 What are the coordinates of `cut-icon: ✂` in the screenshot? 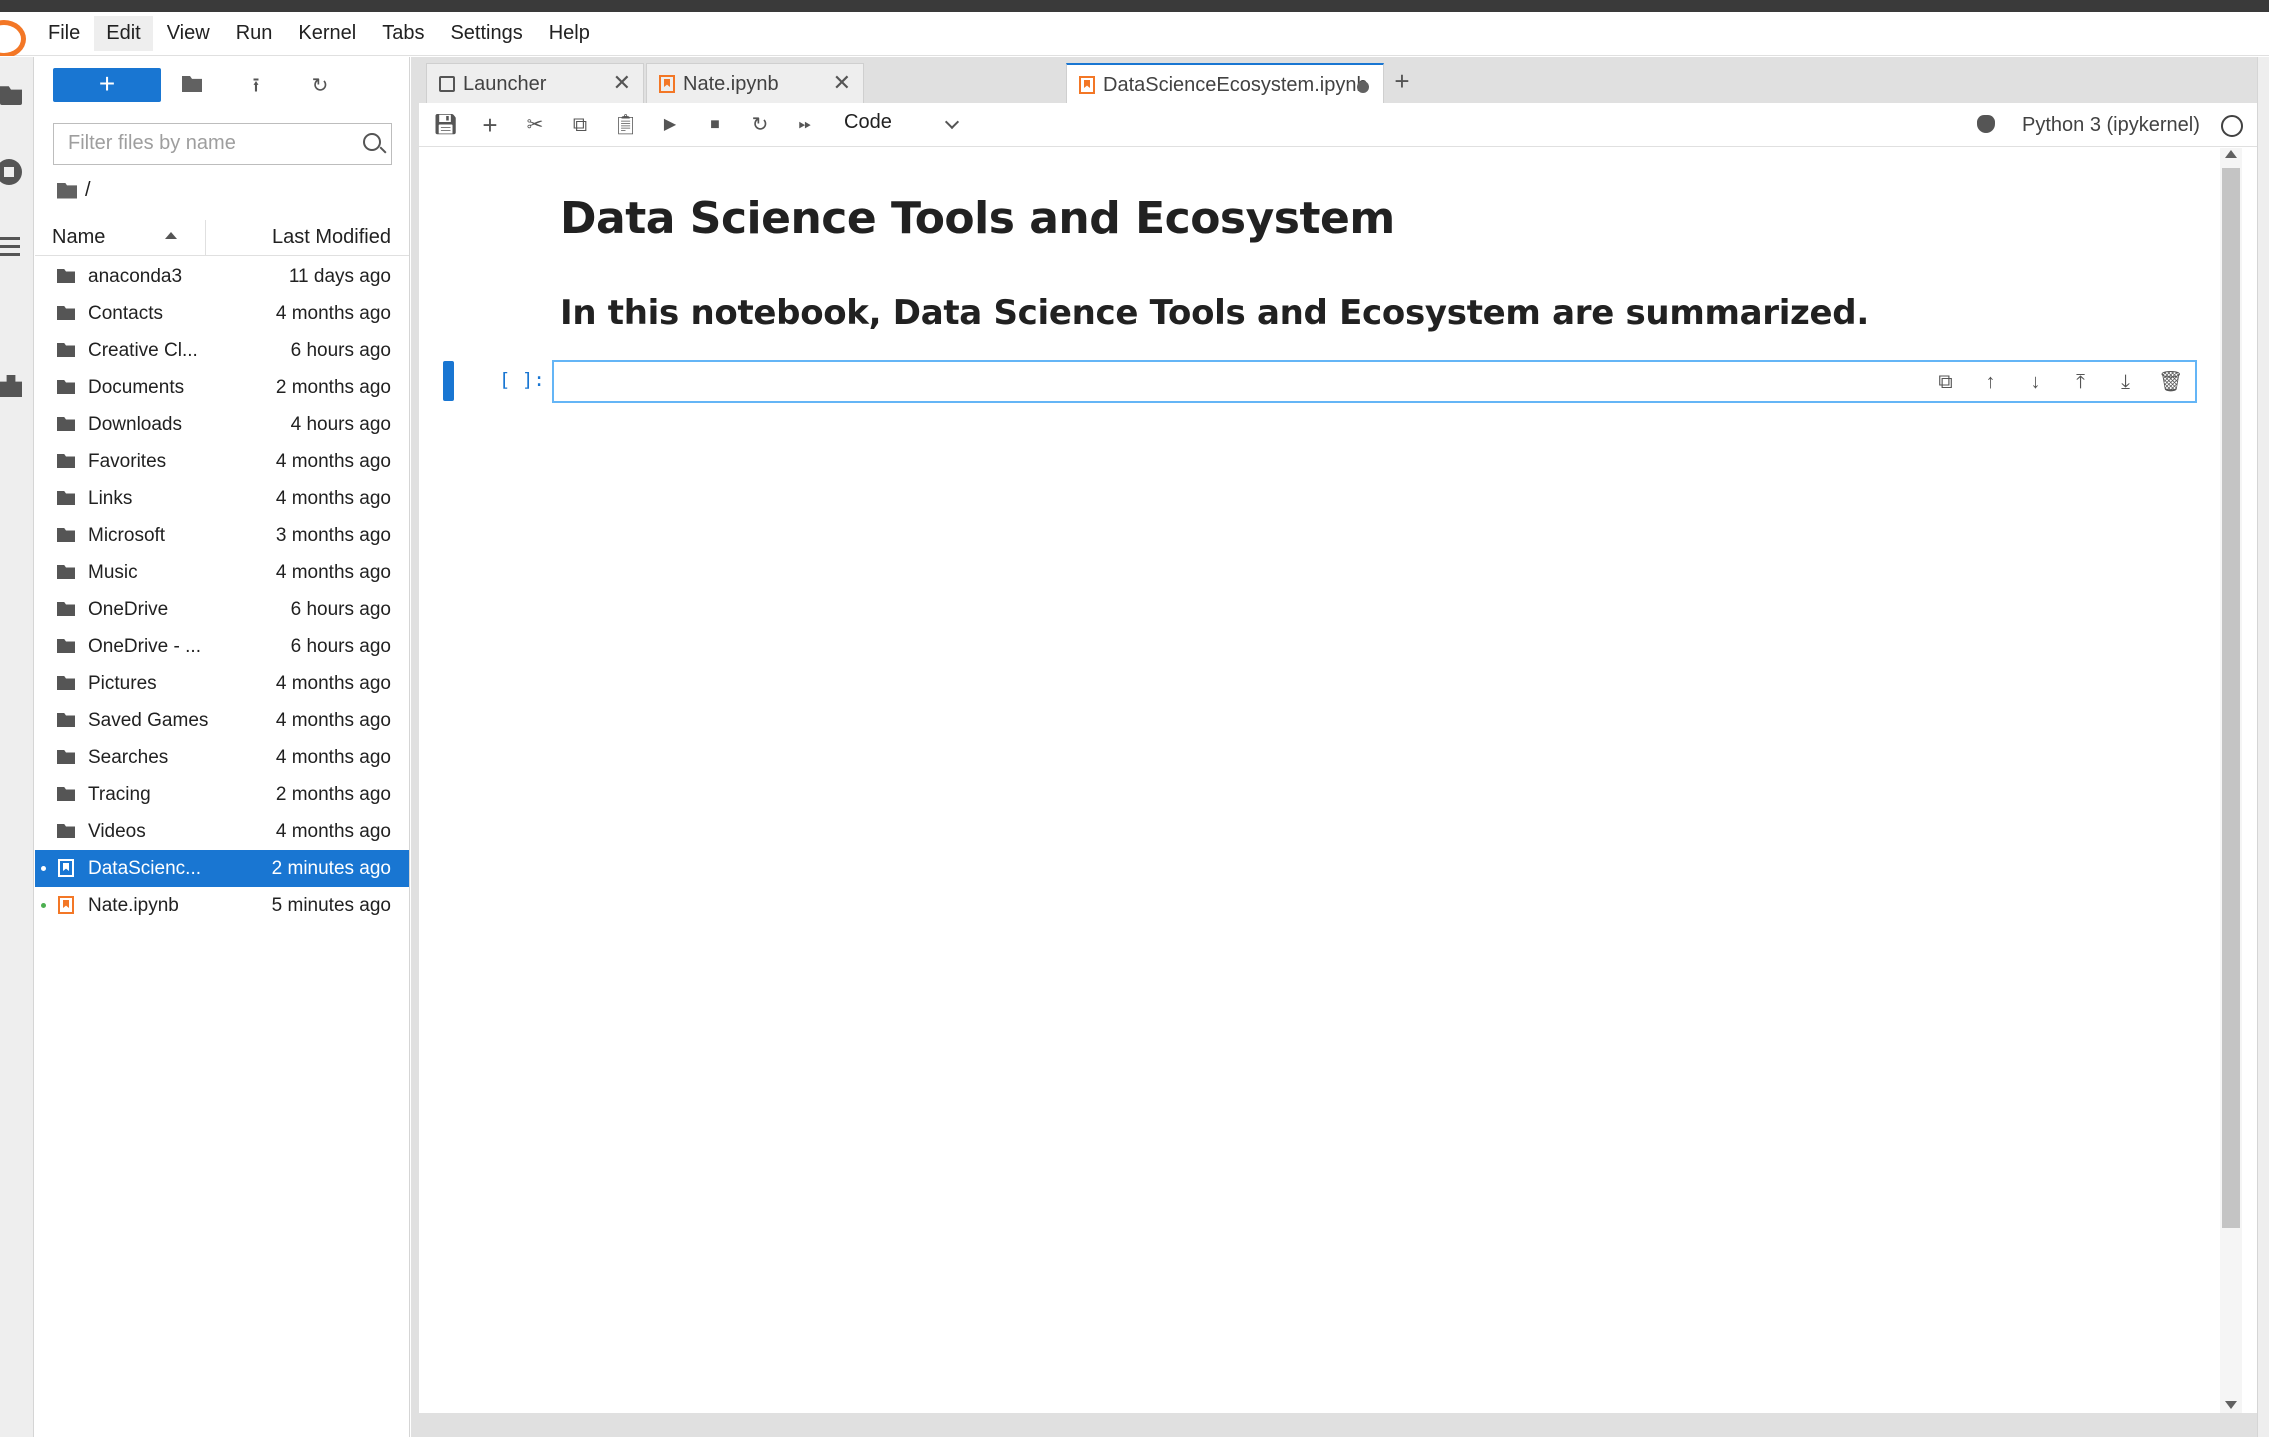 It's located at (535, 125).